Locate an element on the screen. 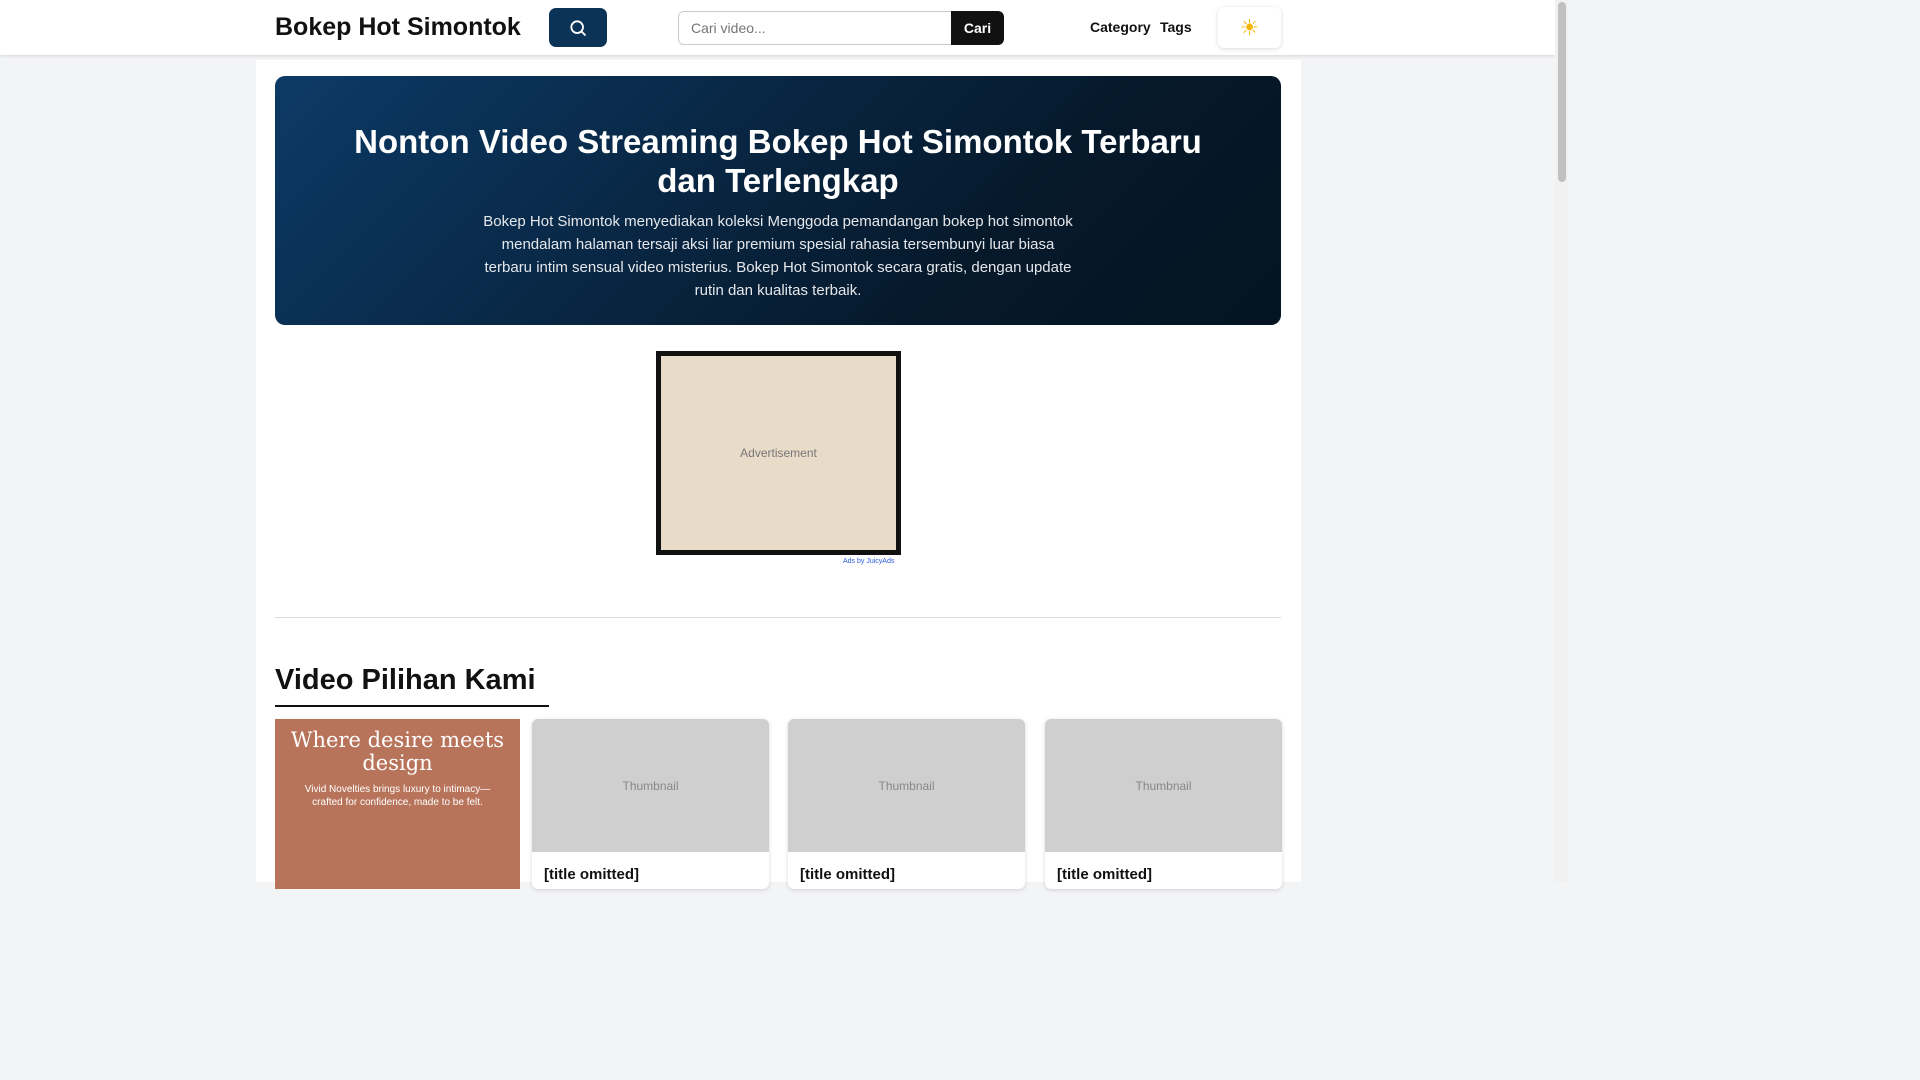  page-scrollbar is located at coordinates (1561, 441).